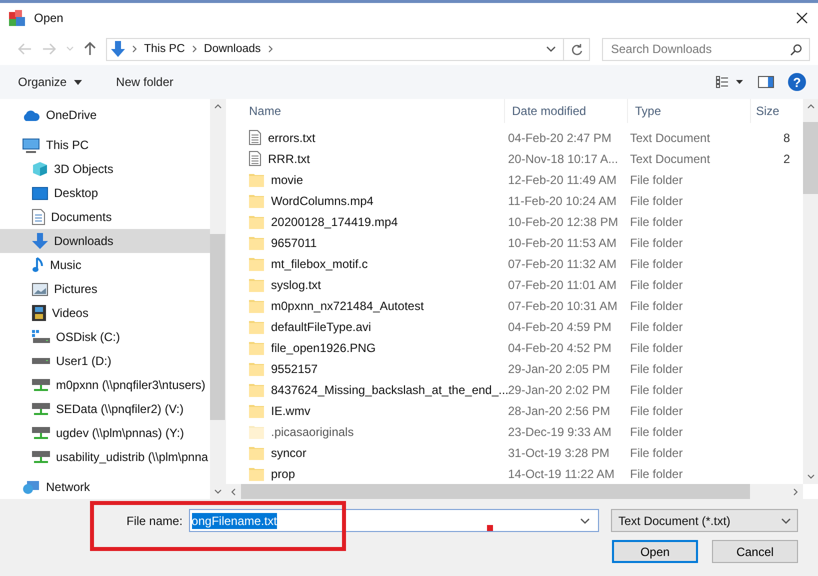 The width and height of the screenshot is (818, 576). What do you see at coordinates (655, 551) in the screenshot?
I see `open-button: Open` at bounding box center [655, 551].